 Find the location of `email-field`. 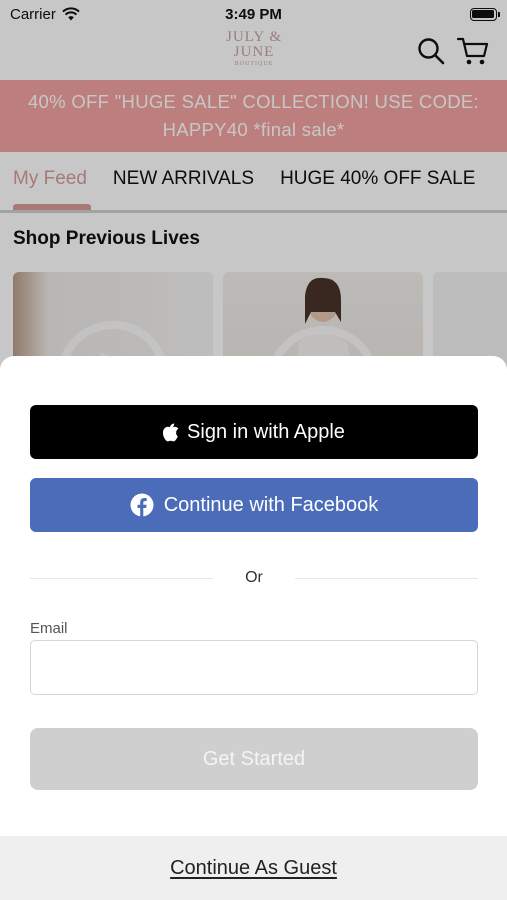

email-field is located at coordinates (254, 667).